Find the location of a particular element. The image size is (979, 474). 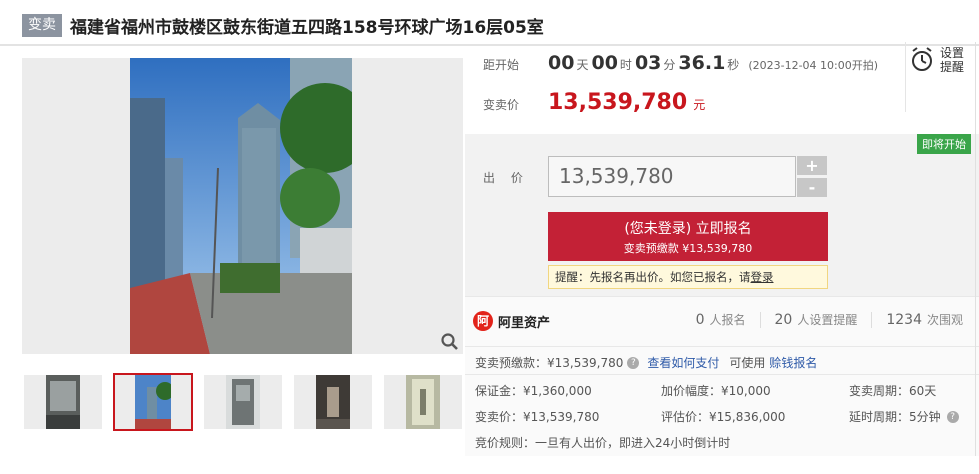

reminder-label: 设置提醒 is located at coordinates (952, 60).